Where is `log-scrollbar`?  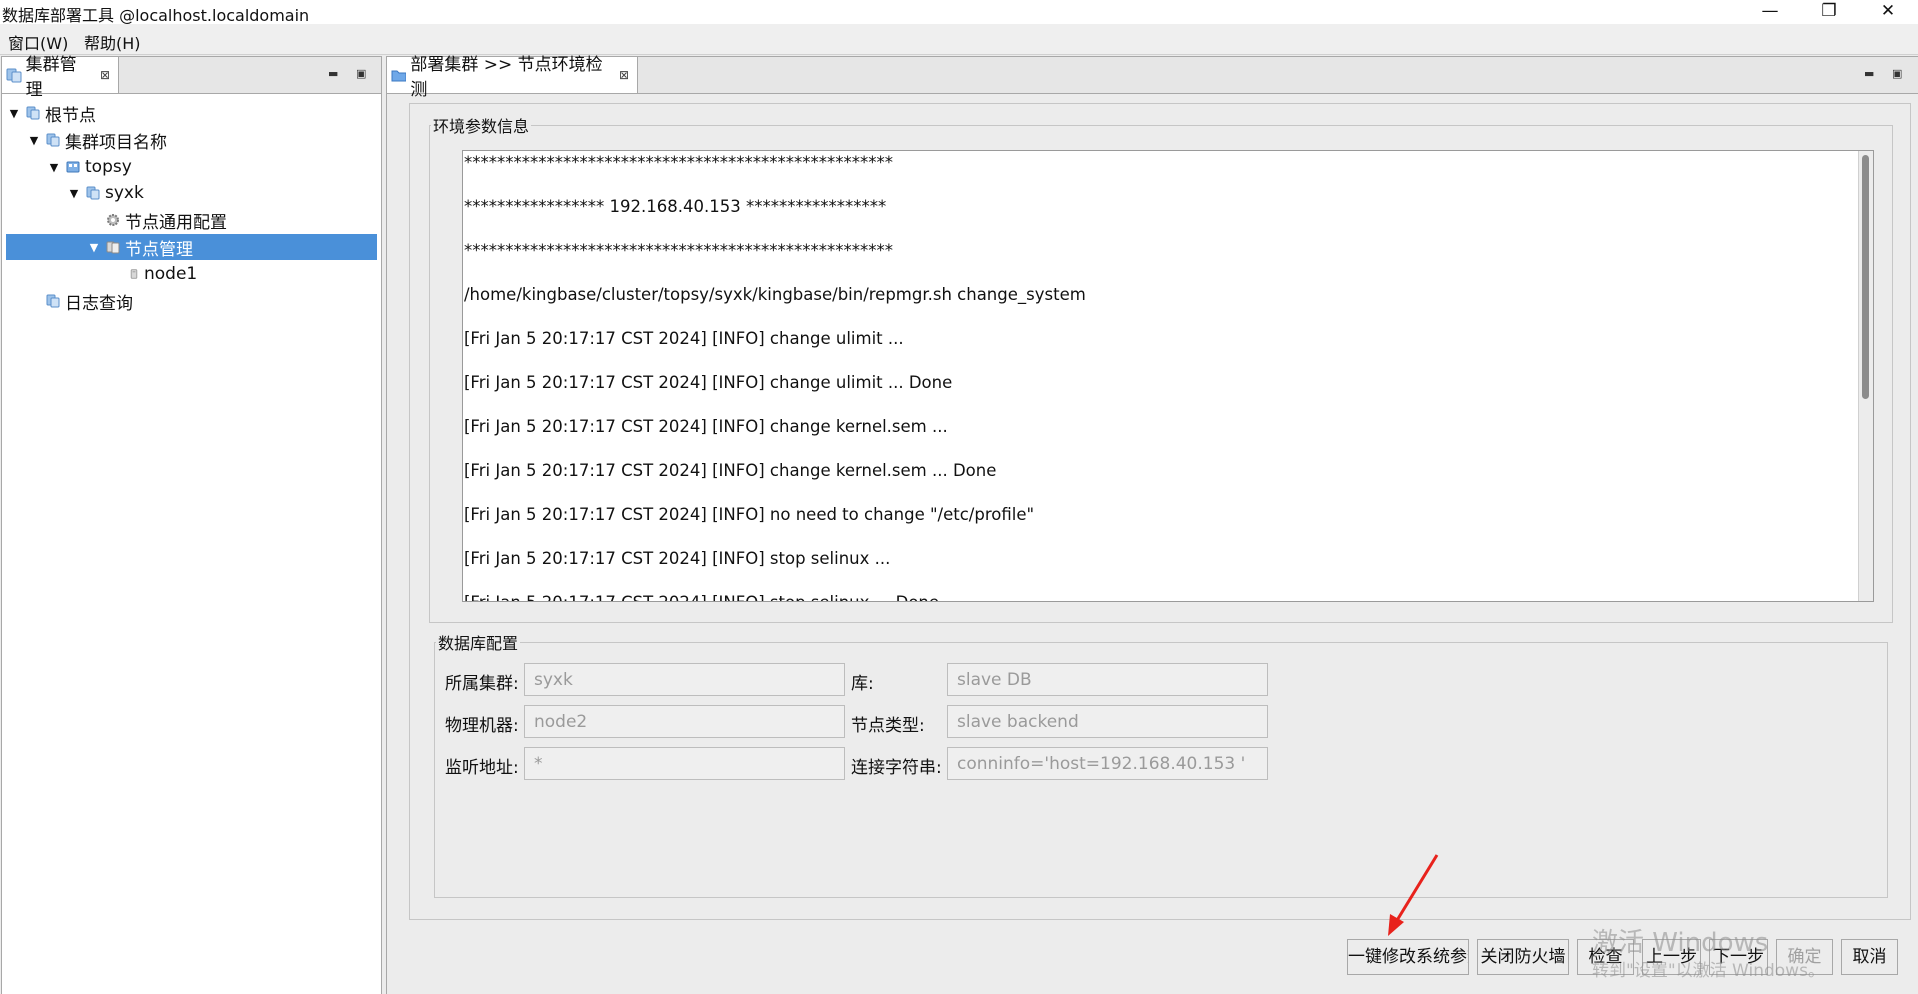 log-scrollbar is located at coordinates (1865, 376).